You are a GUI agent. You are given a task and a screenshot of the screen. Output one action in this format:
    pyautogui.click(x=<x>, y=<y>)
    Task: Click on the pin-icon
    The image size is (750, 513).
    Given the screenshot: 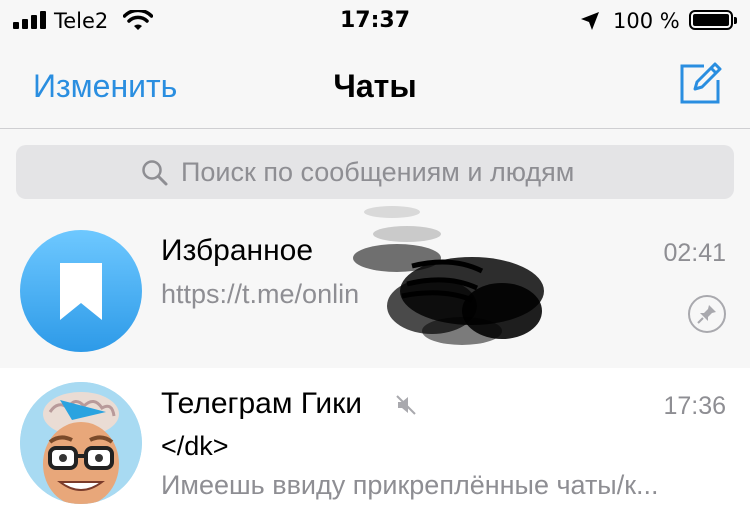 What is the action you would take?
    pyautogui.click(x=707, y=314)
    